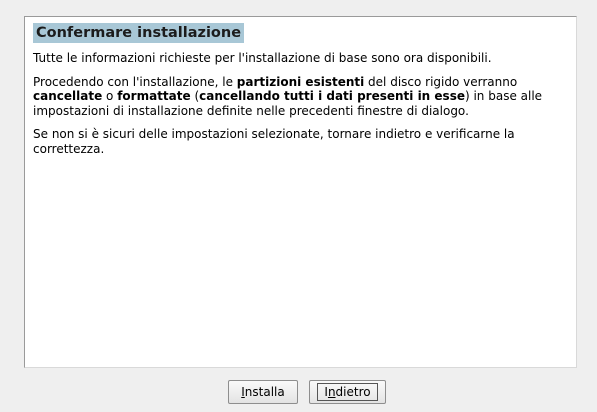  Describe the element at coordinates (331, 392) in the screenshot. I see `back-button-accel: n` at that location.